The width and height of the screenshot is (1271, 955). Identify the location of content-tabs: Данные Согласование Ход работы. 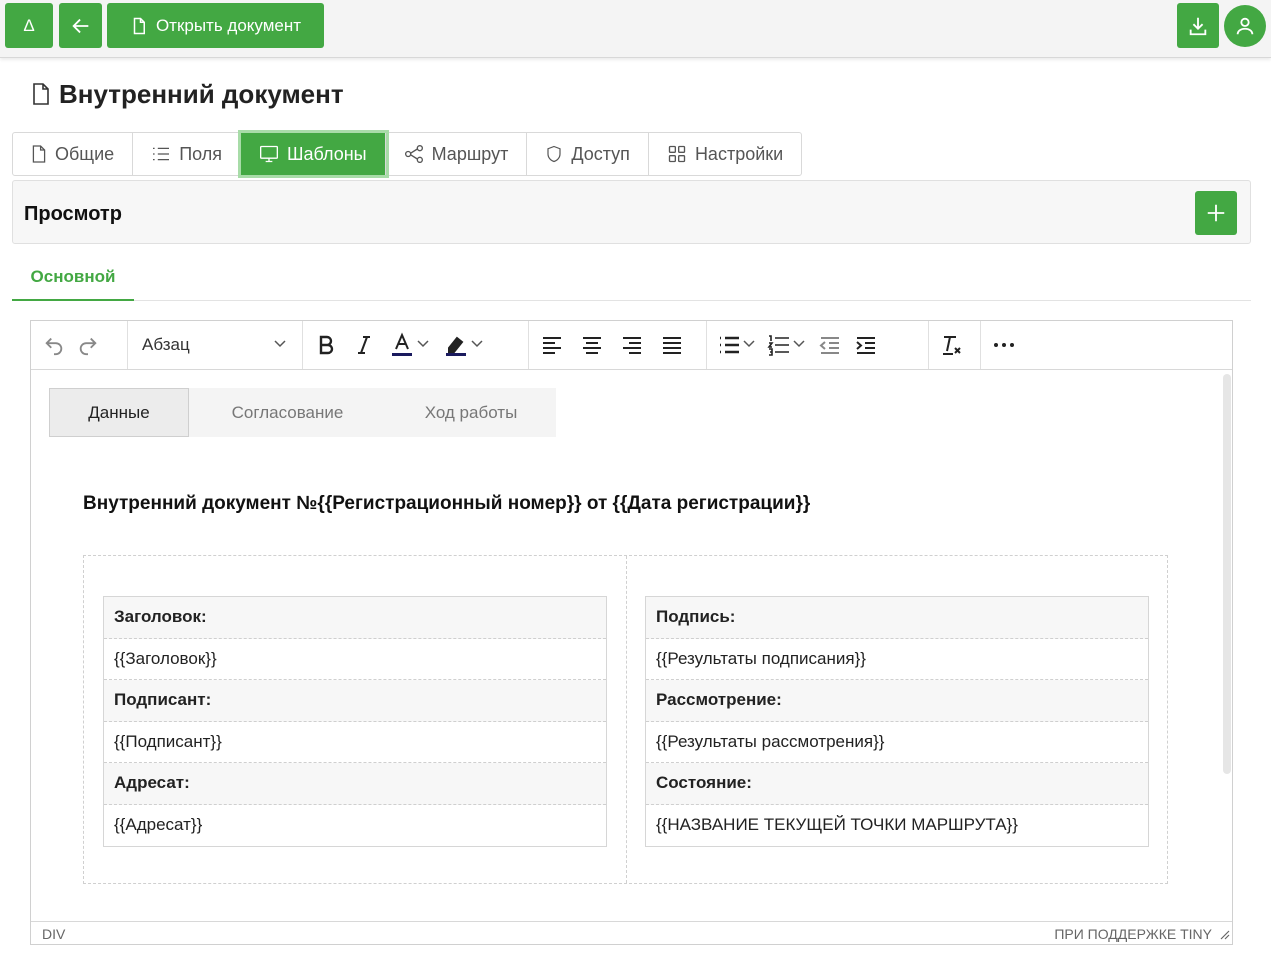
(302, 412).